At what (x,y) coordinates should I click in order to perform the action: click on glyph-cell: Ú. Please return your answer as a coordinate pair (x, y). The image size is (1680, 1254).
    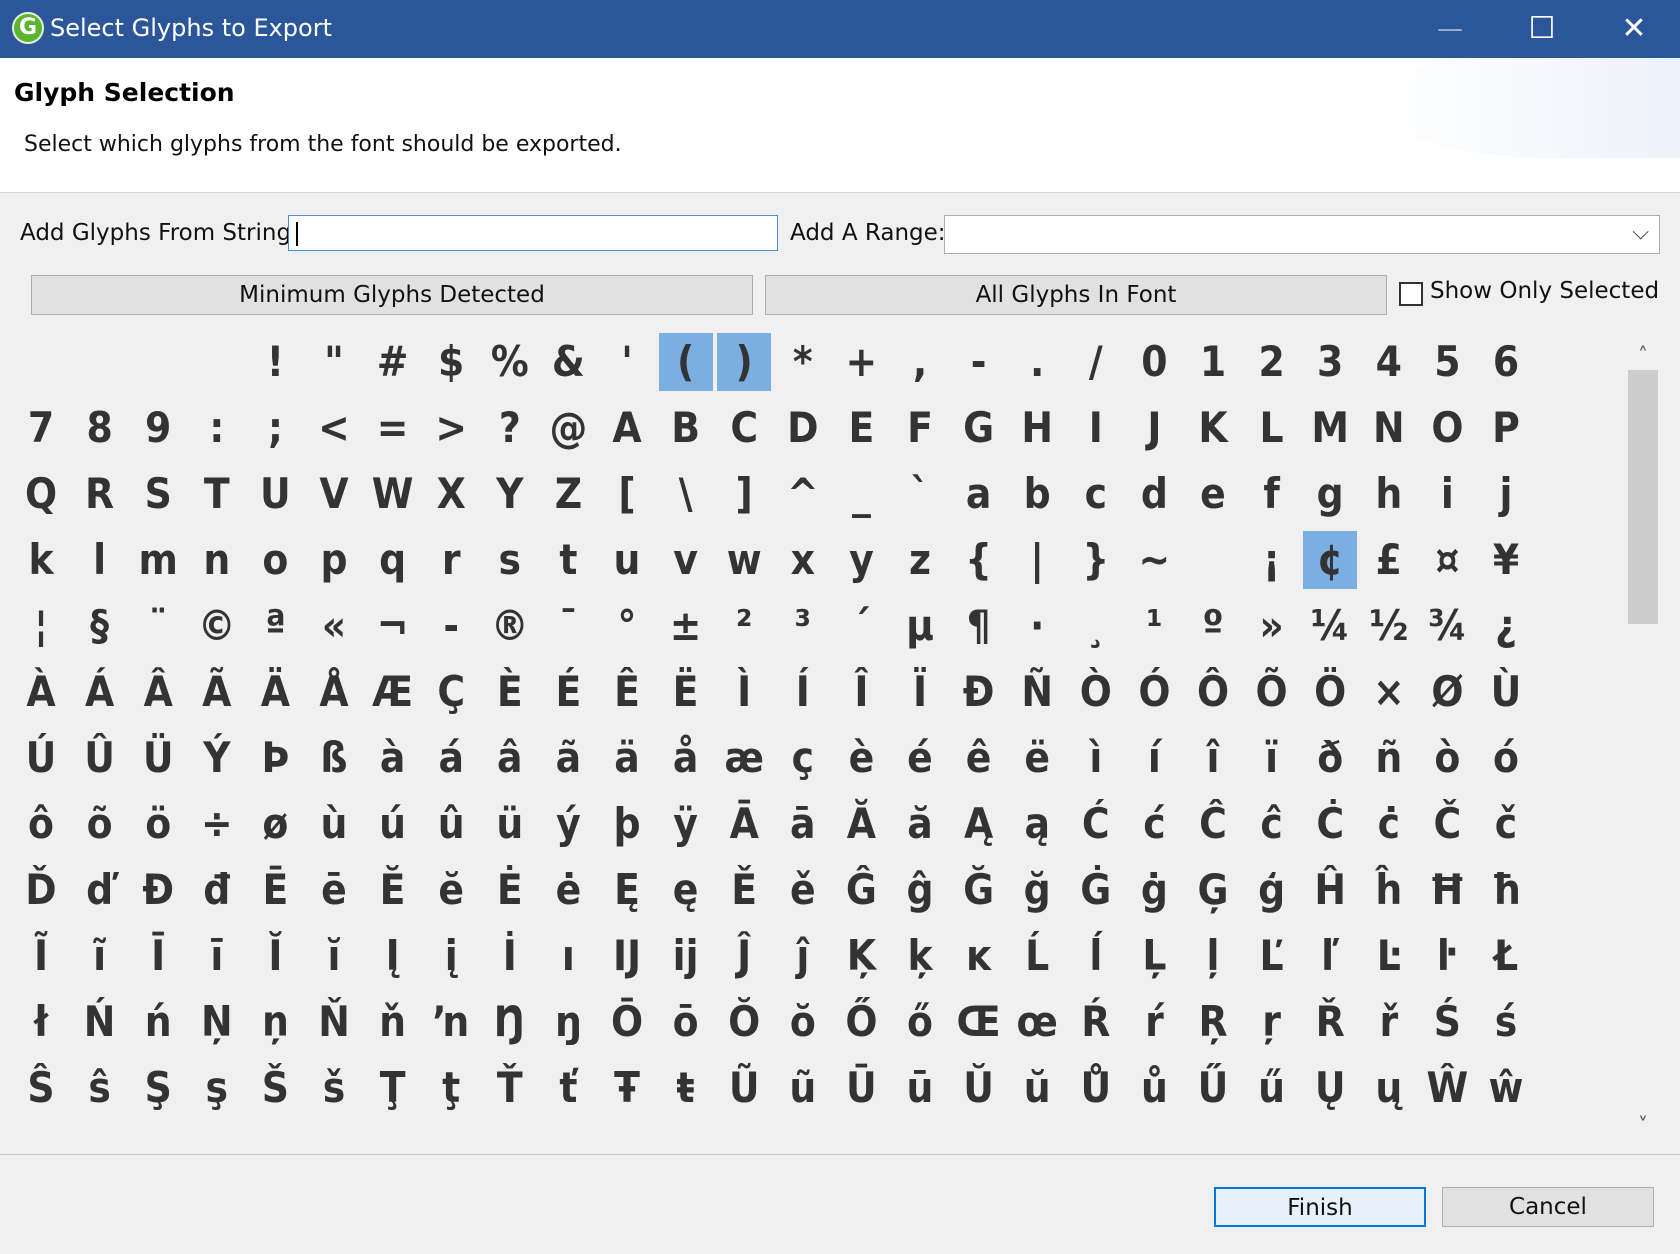
    Looking at the image, I should click on (41, 758).